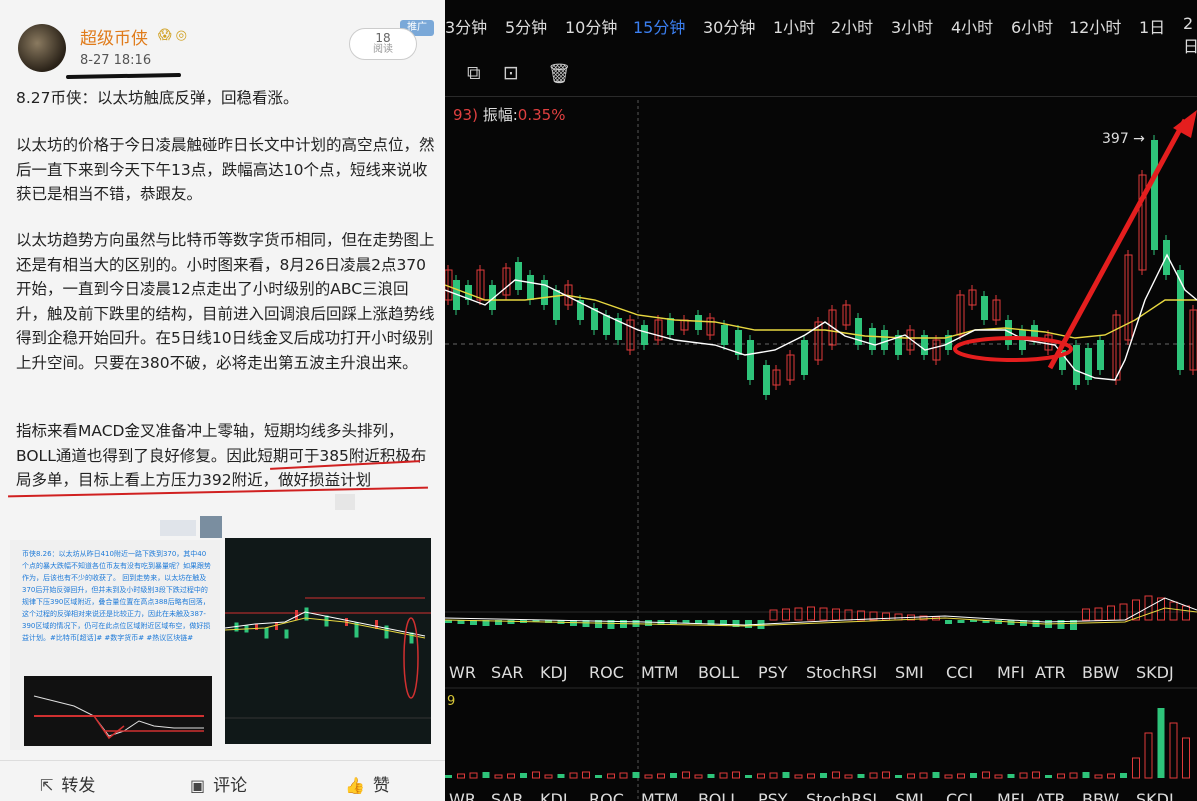  Describe the element at coordinates (198, 785) in the screenshot. I see `comment-icon: ▣` at that location.